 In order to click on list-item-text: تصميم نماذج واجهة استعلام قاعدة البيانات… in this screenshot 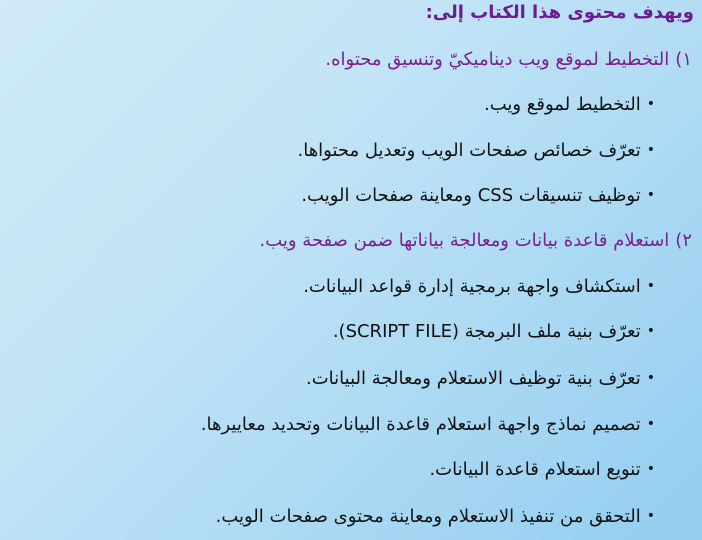, I will do `click(420, 424)`.